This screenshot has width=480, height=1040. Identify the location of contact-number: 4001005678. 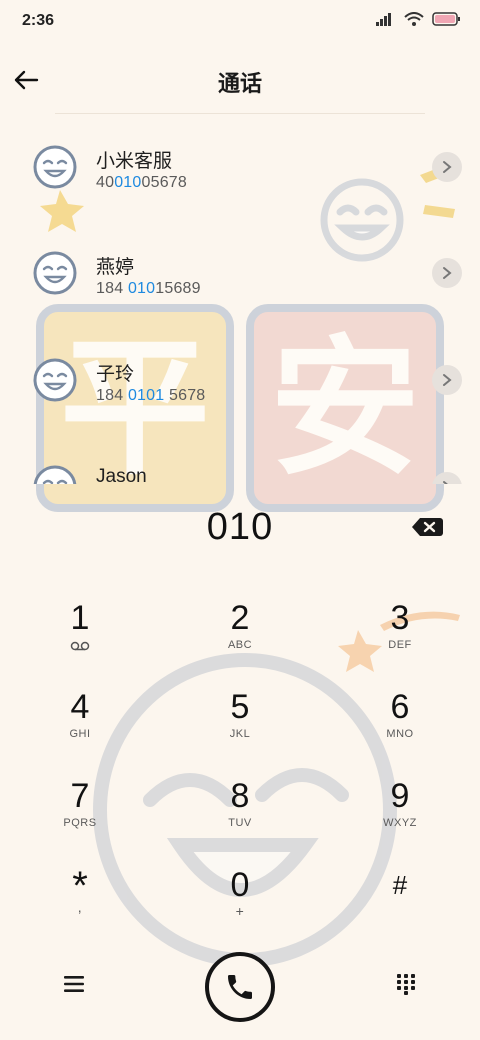
(141, 182).